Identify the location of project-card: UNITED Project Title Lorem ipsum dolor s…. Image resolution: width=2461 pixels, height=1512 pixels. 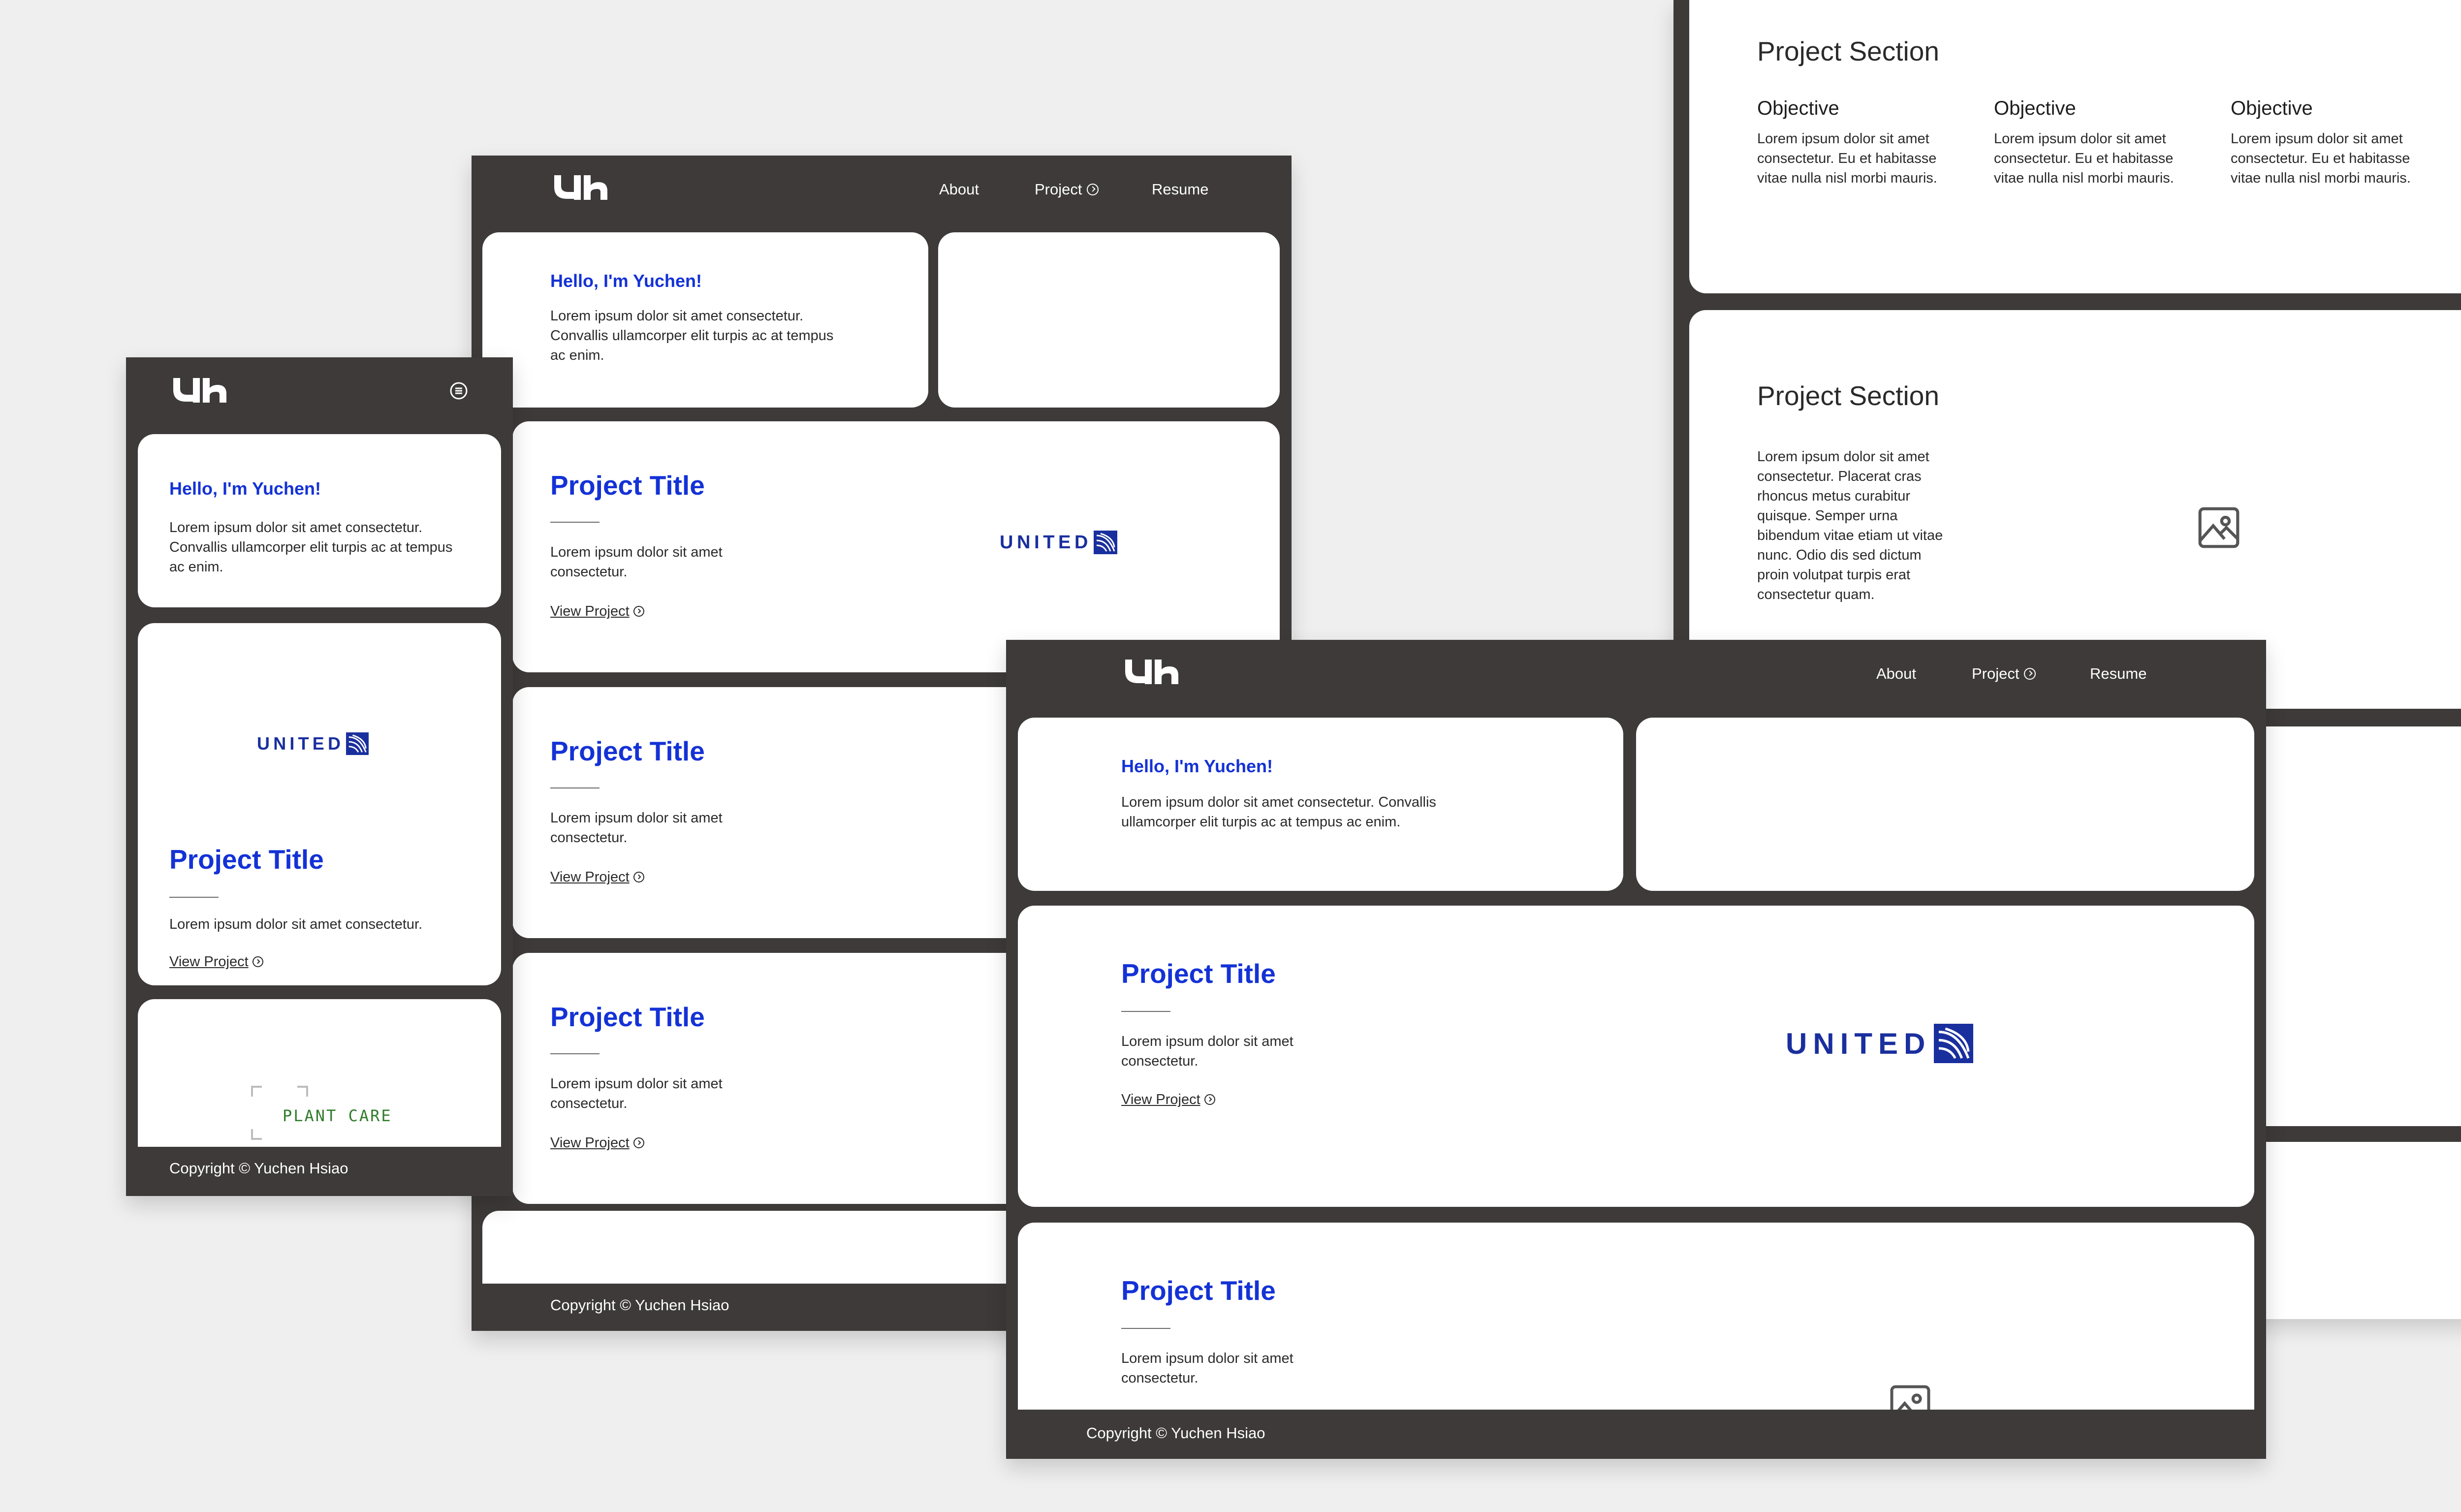
(319, 804).